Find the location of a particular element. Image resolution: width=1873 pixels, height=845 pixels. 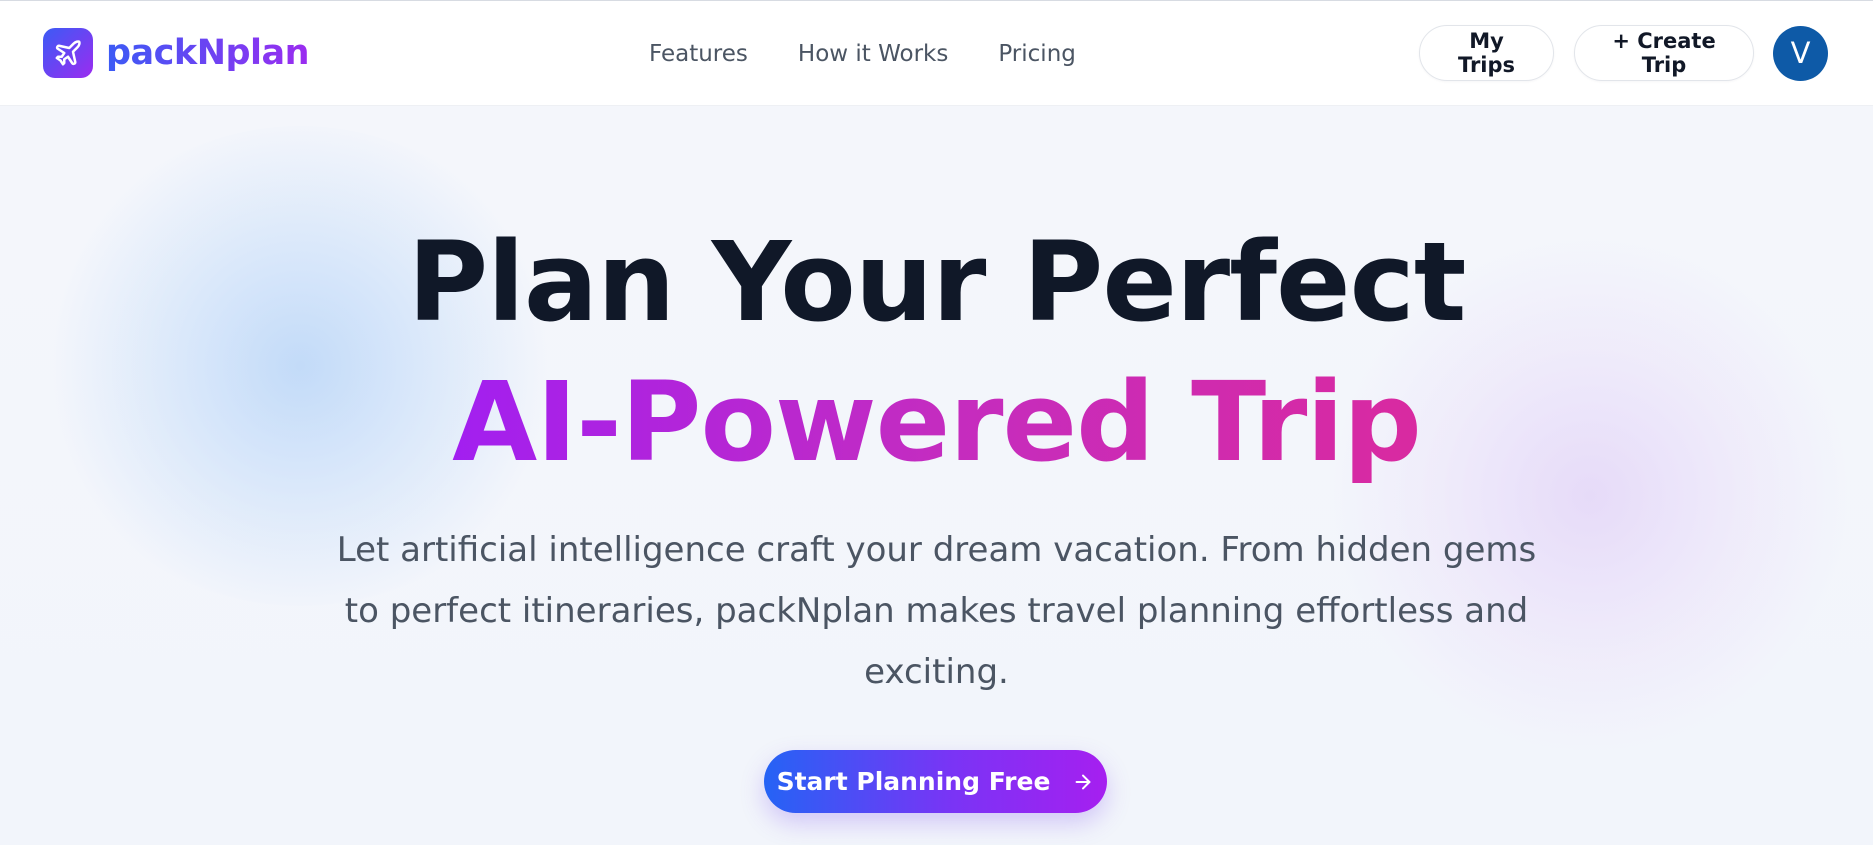

create-trip-button: + Create Trip is located at coordinates (1664, 53).